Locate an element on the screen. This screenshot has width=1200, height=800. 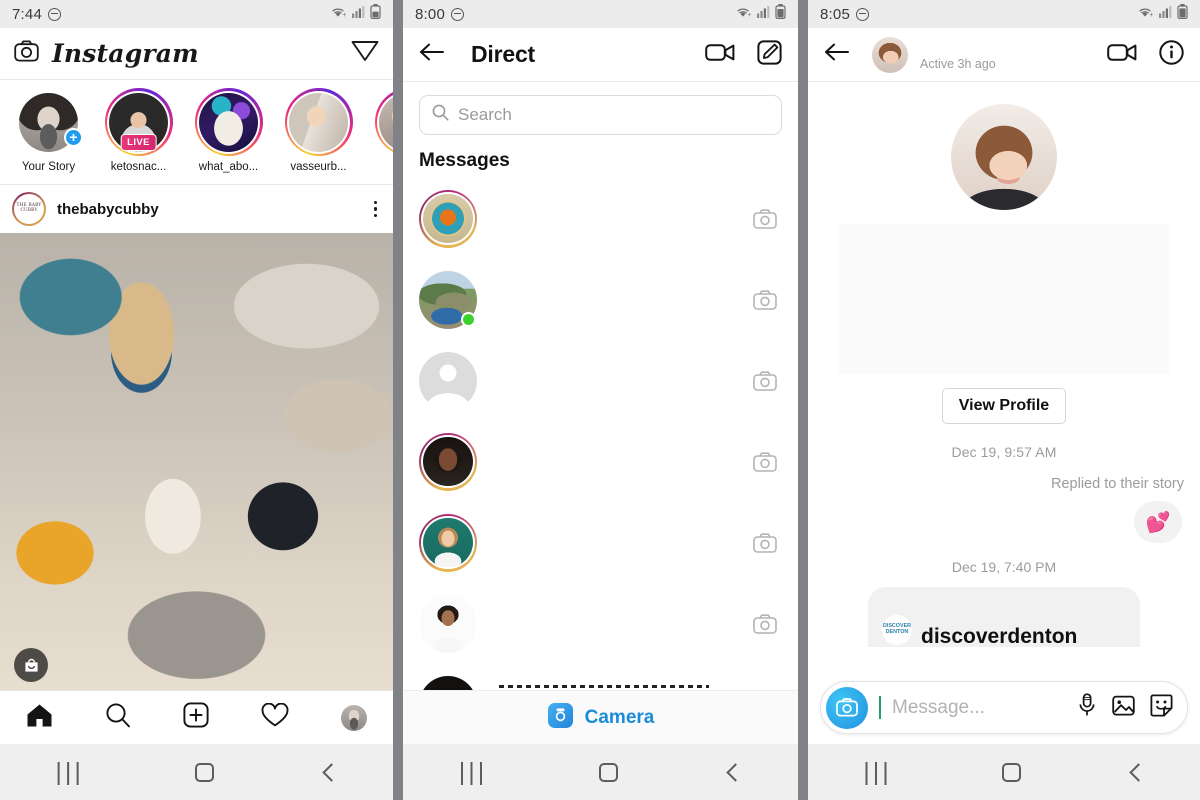
profile-tab is located at coordinates (354, 717).